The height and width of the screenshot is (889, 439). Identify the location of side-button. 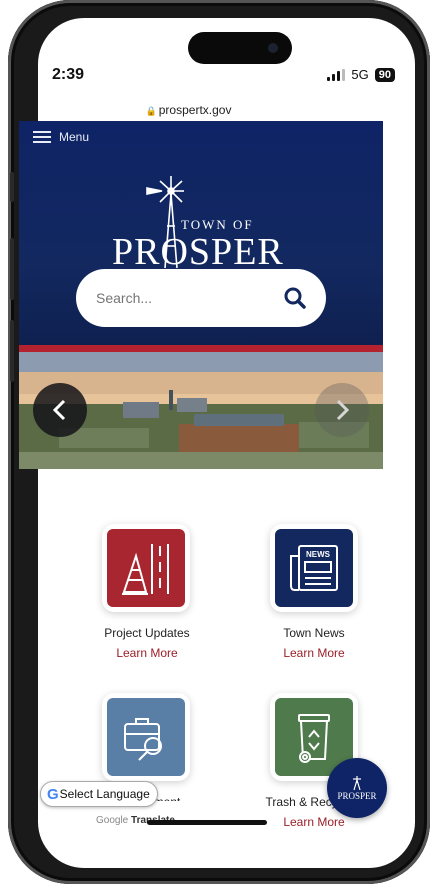
(12, 187).